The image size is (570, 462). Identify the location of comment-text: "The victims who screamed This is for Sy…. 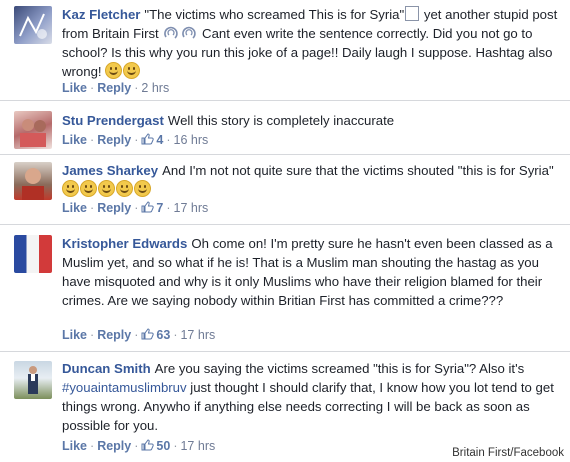
(274, 14).